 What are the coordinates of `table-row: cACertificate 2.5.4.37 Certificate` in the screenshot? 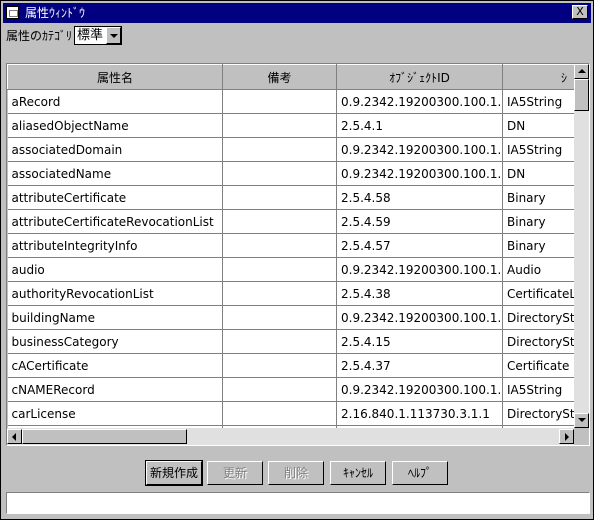 It's located at (290, 365).